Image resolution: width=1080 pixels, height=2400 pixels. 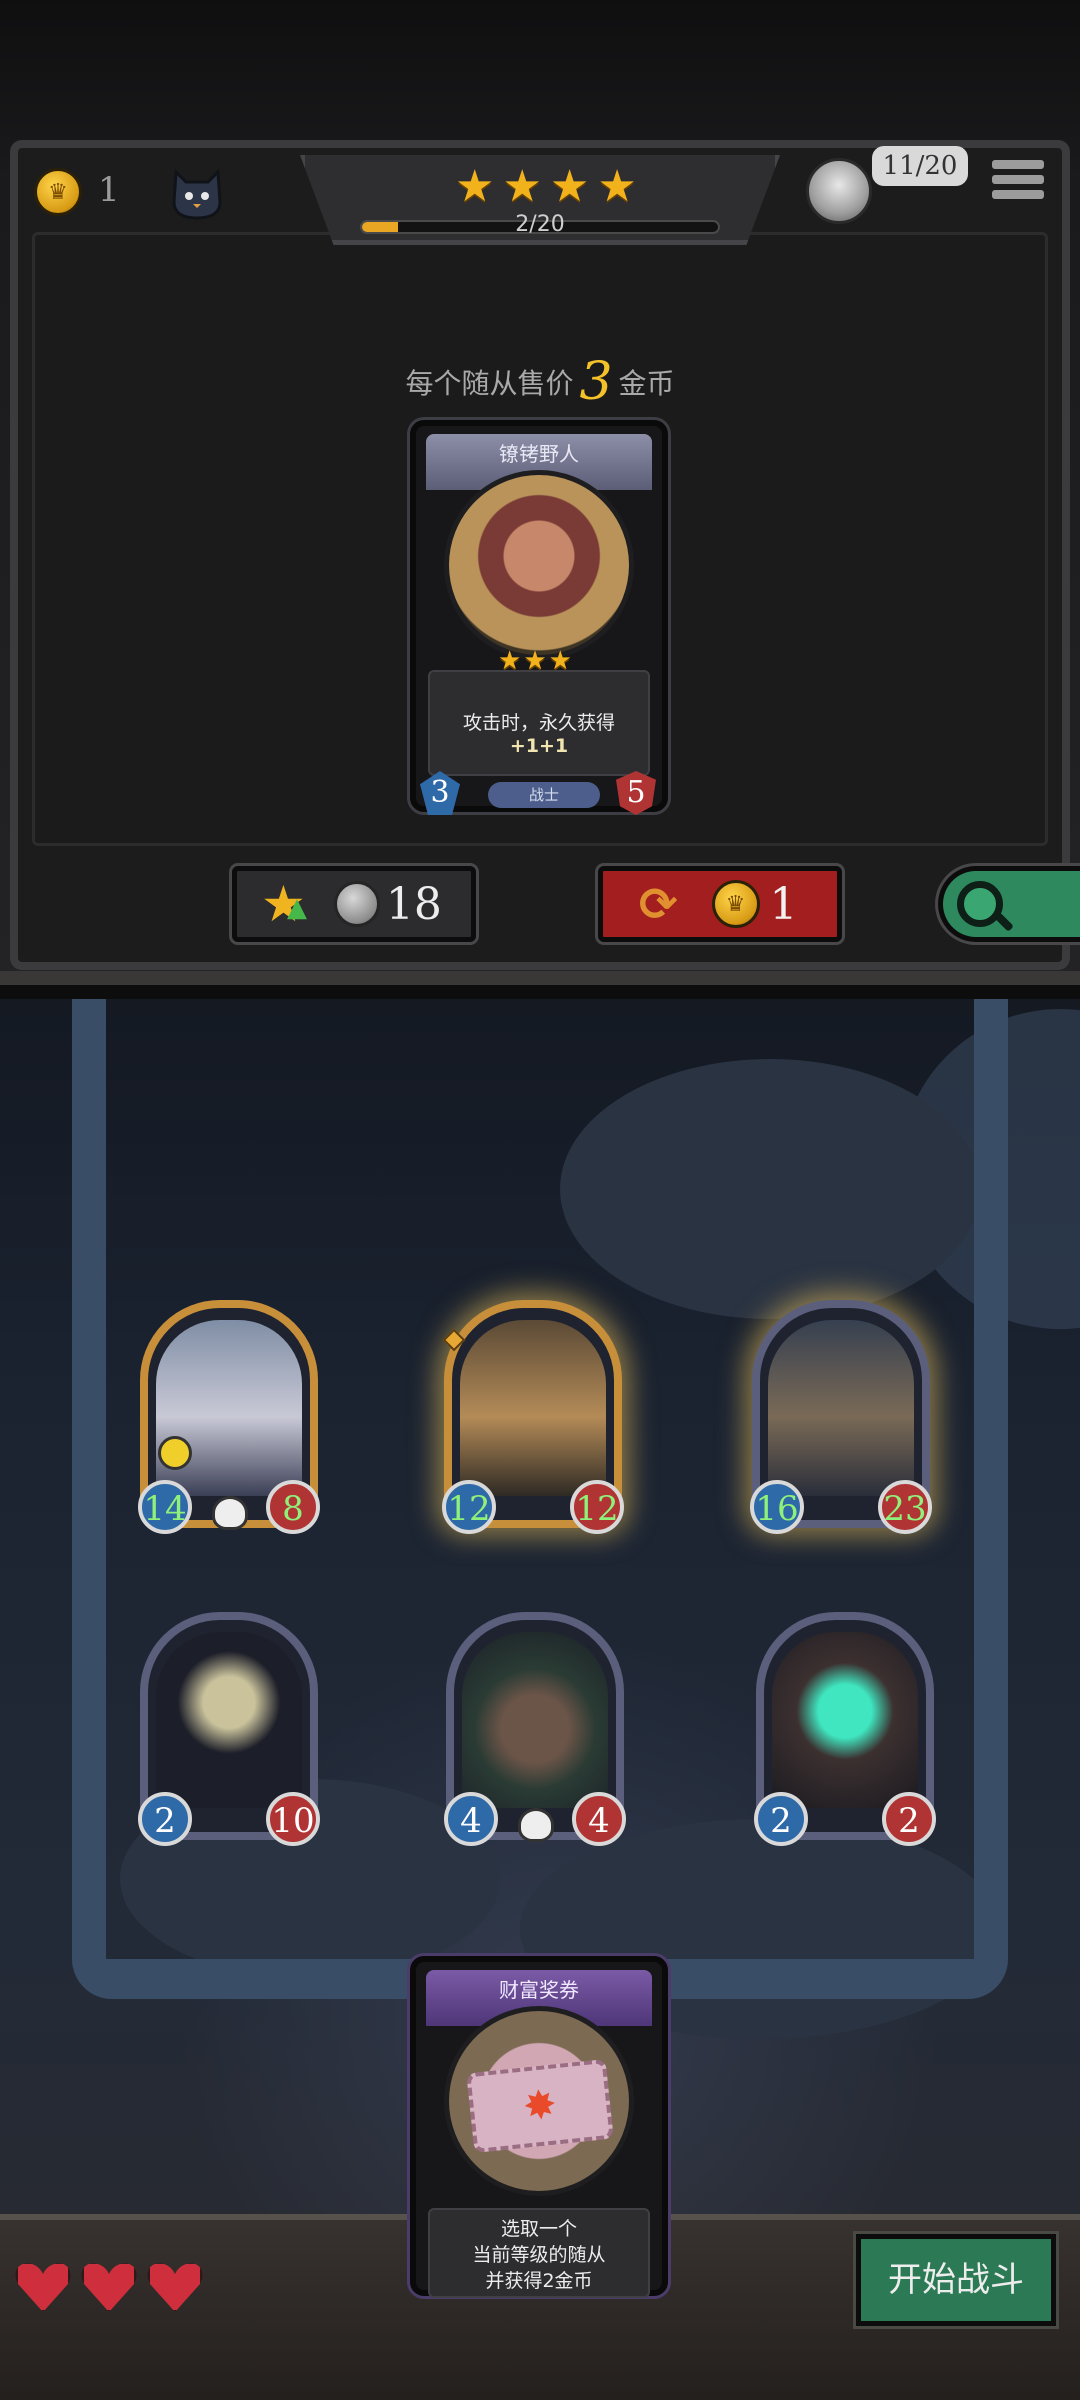 What do you see at coordinates (544, 795) in the screenshot?
I see `card-tribe: 战士` at bounding box center [544, 795].